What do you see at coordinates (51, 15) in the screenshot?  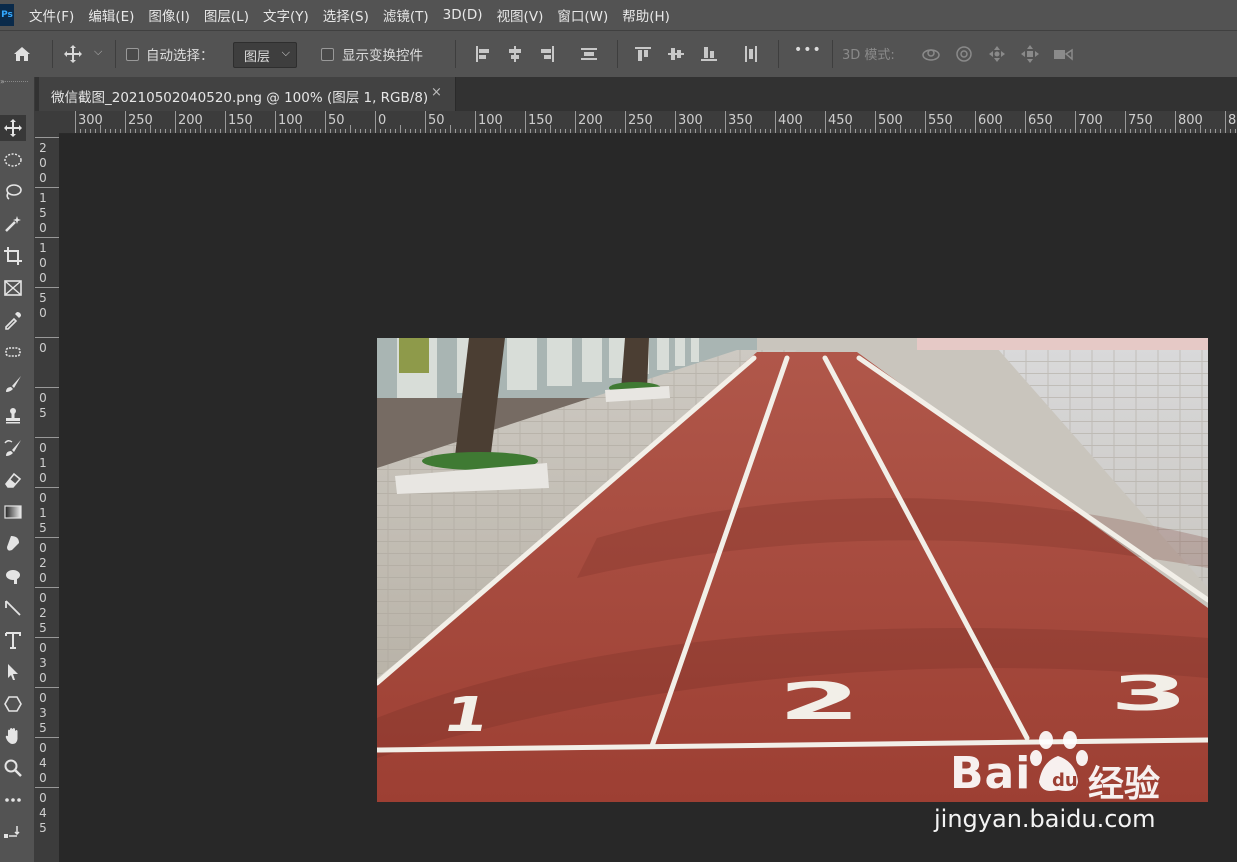 I see `menu-file: 文件(F)` at bounding box center [51, 15].